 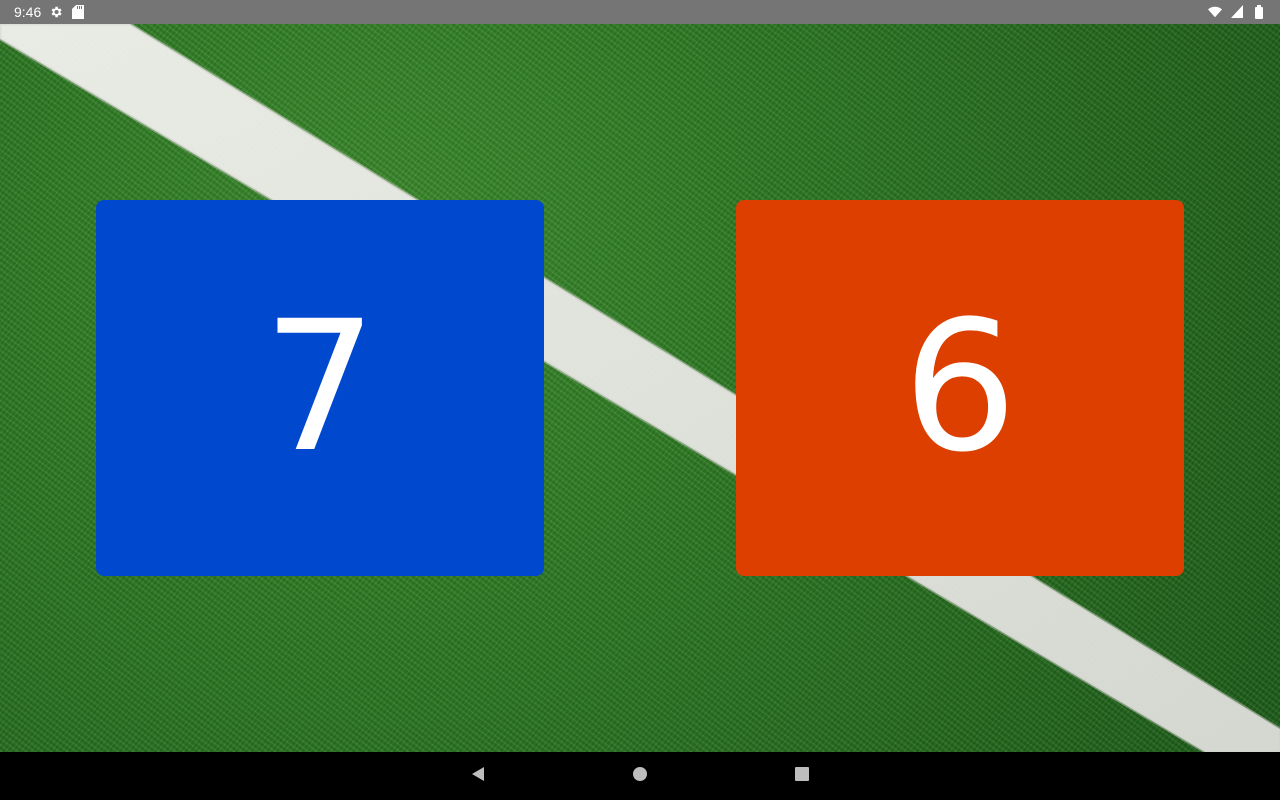 I want to click on back-button, so click(x=478, y=776).